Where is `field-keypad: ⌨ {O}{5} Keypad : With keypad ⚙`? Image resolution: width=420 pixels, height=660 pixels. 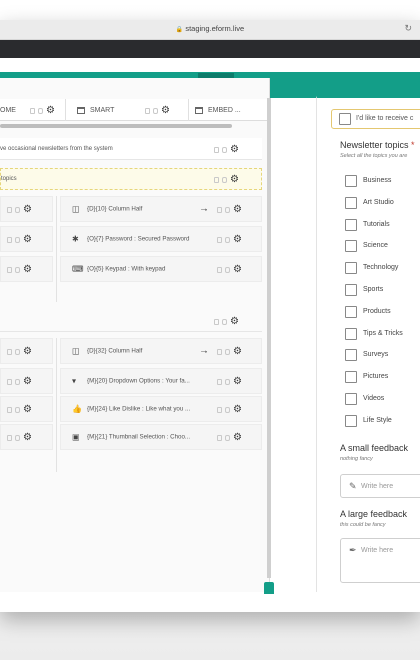 field-keypad: ⌨ {O}{5} Keypad : With keypad ⚙ is located at coordinates (161, 269).